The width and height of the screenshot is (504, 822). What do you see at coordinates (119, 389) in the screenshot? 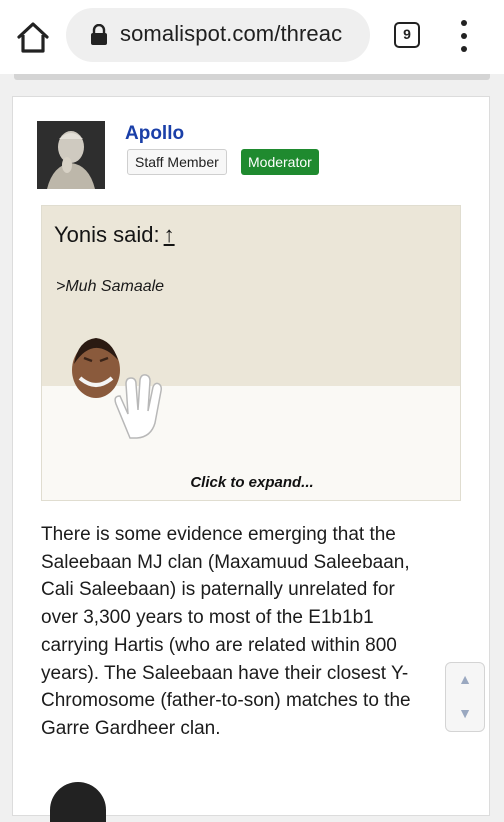
I see `drake-emoji-image` at bounding box center [119, 389].